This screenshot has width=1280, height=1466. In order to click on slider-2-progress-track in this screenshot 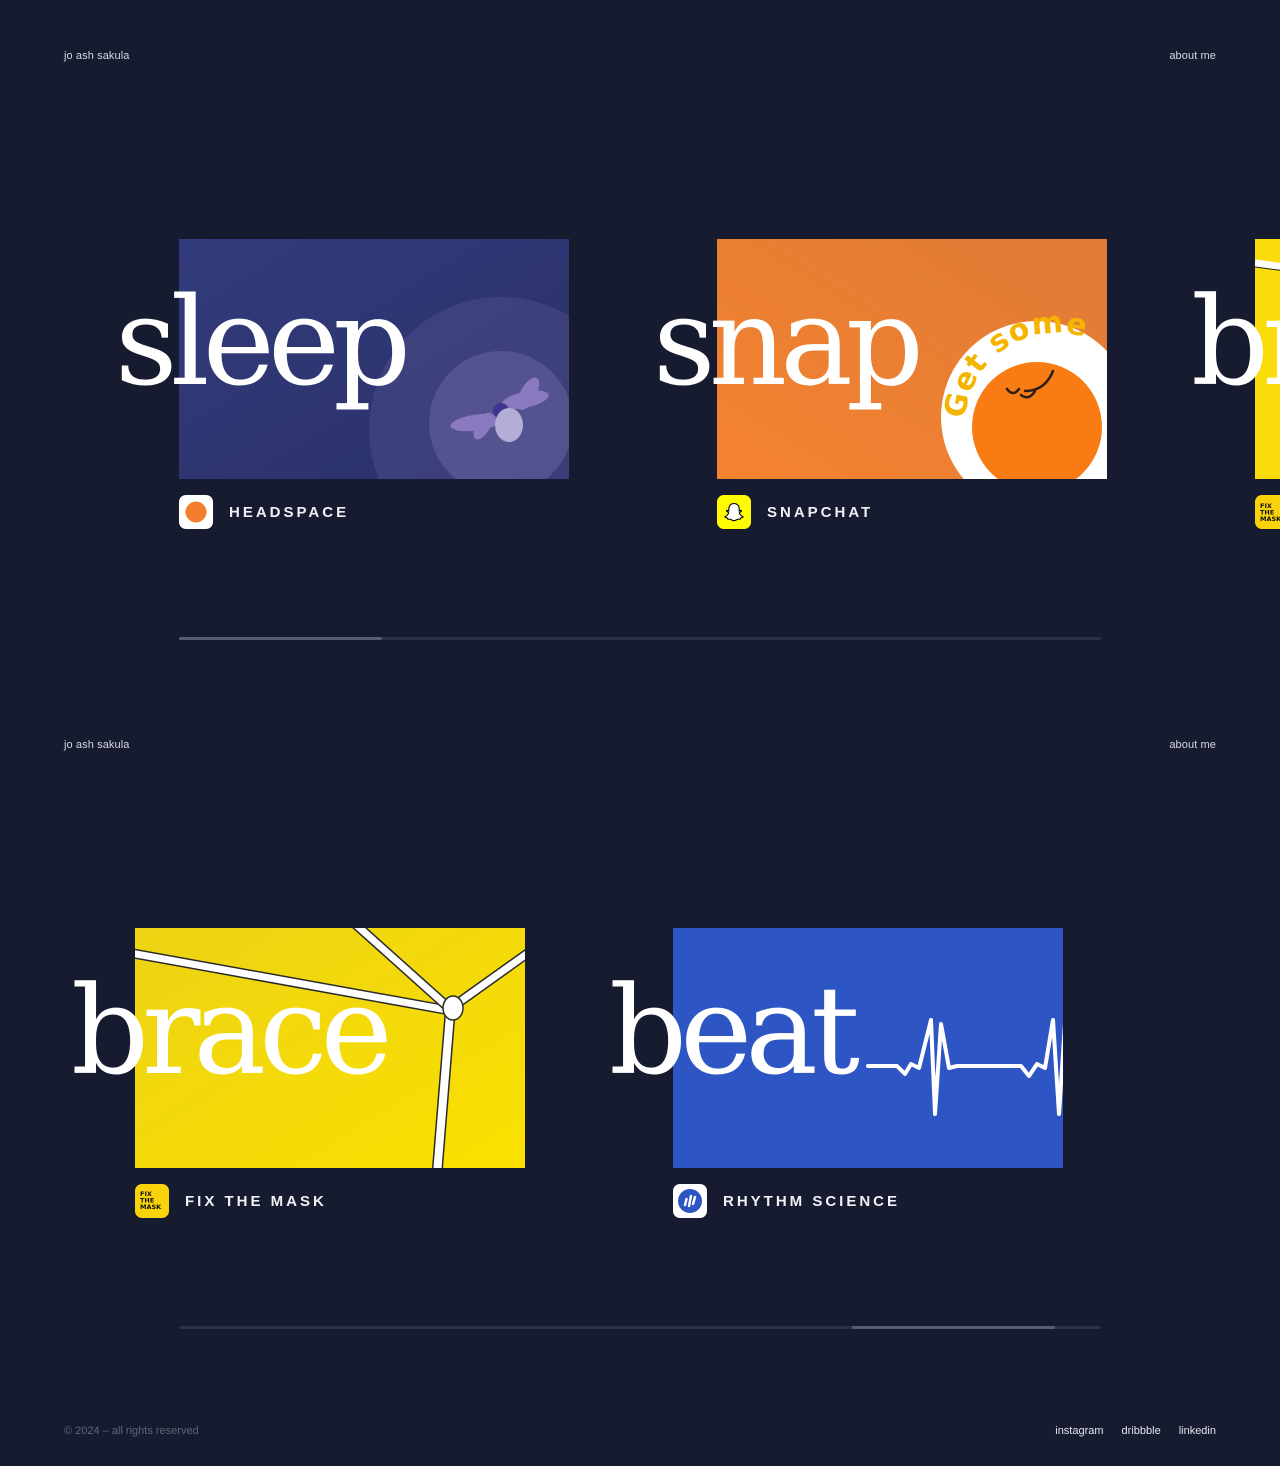, I will do `click(640, 1327)`.